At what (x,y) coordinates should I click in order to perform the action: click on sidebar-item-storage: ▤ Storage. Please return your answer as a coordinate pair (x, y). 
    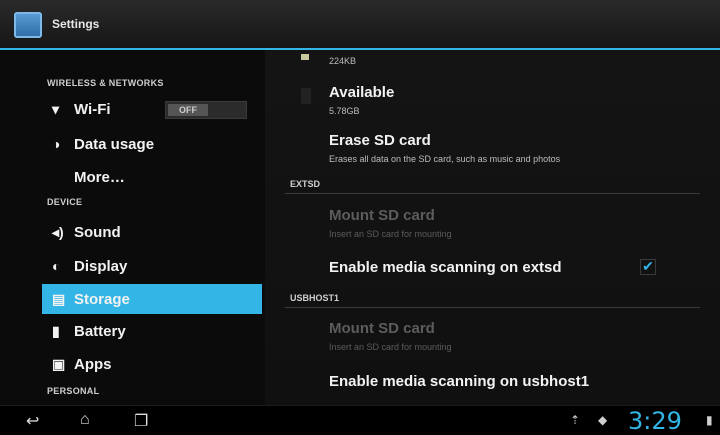
    Looking at the image, I should click on (152, 299).